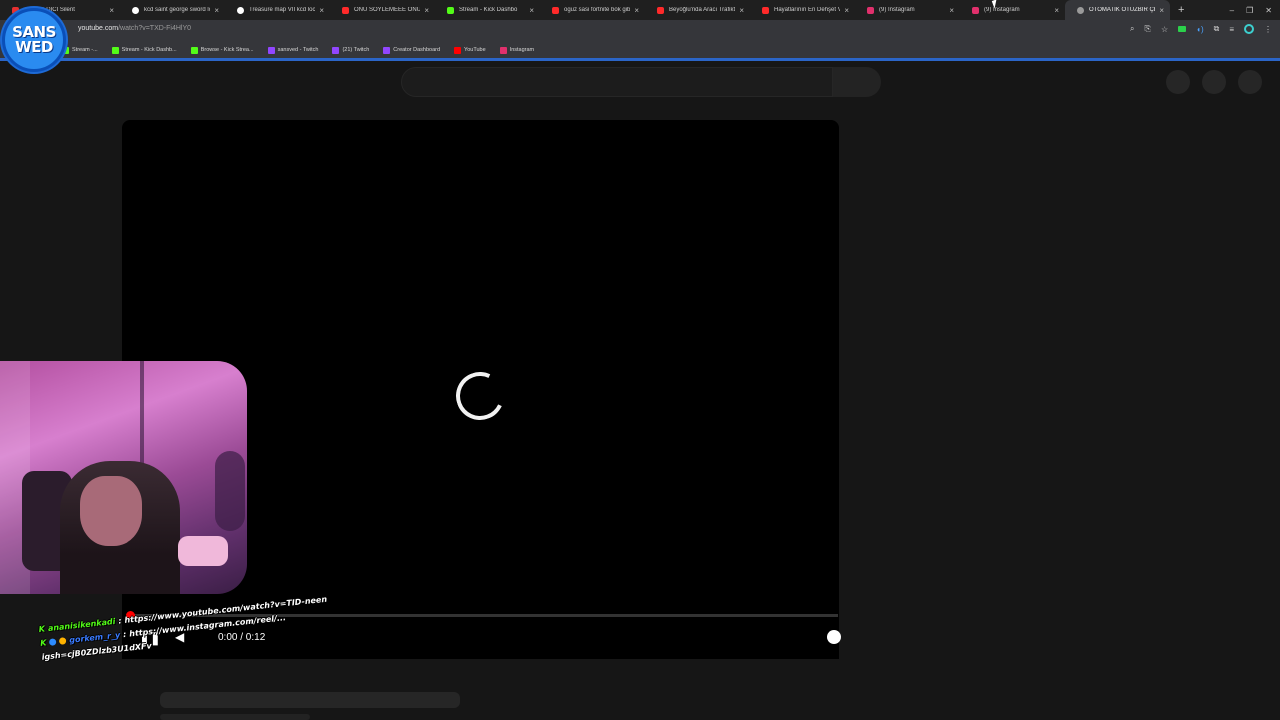 The image size is (1280, 720). I want to click on tab-title: ONU SÖYLEMEEE ONU, so click(387, 10).